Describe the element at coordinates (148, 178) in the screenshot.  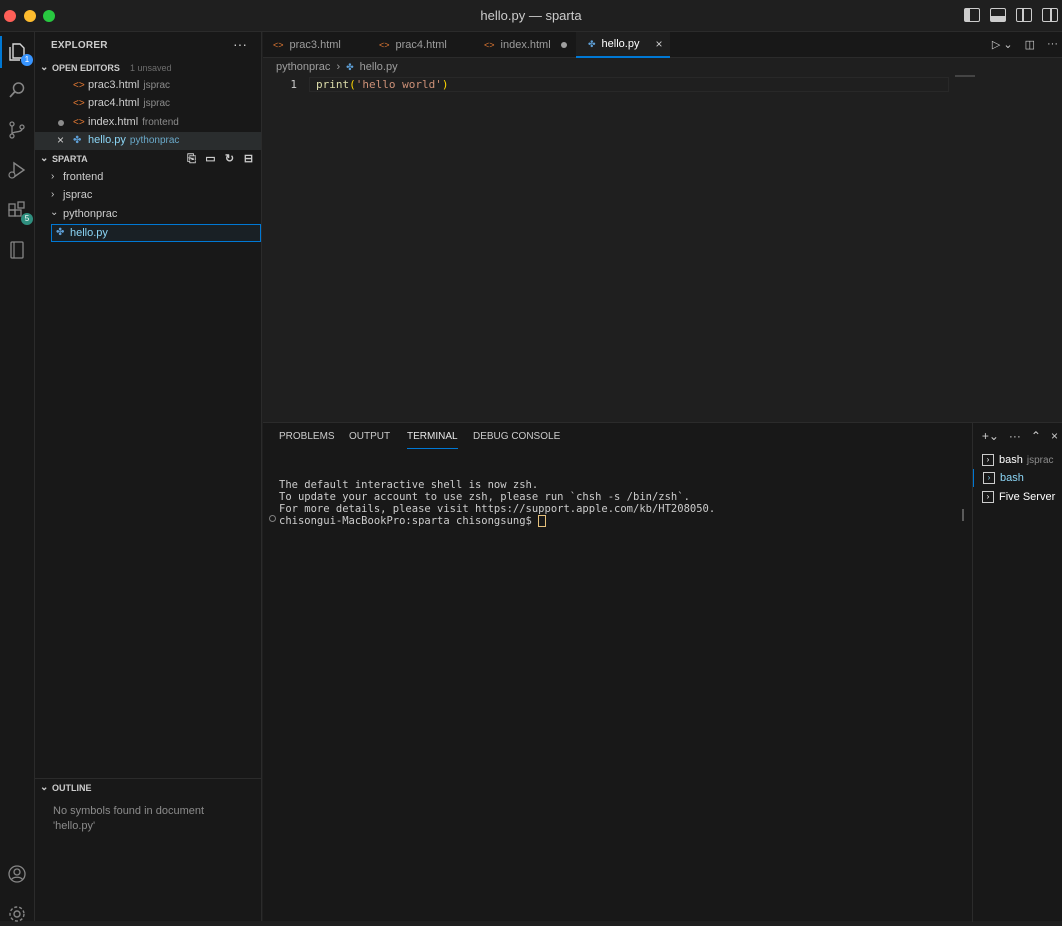
I see `folder-item-frontend: › frontend` at that location.